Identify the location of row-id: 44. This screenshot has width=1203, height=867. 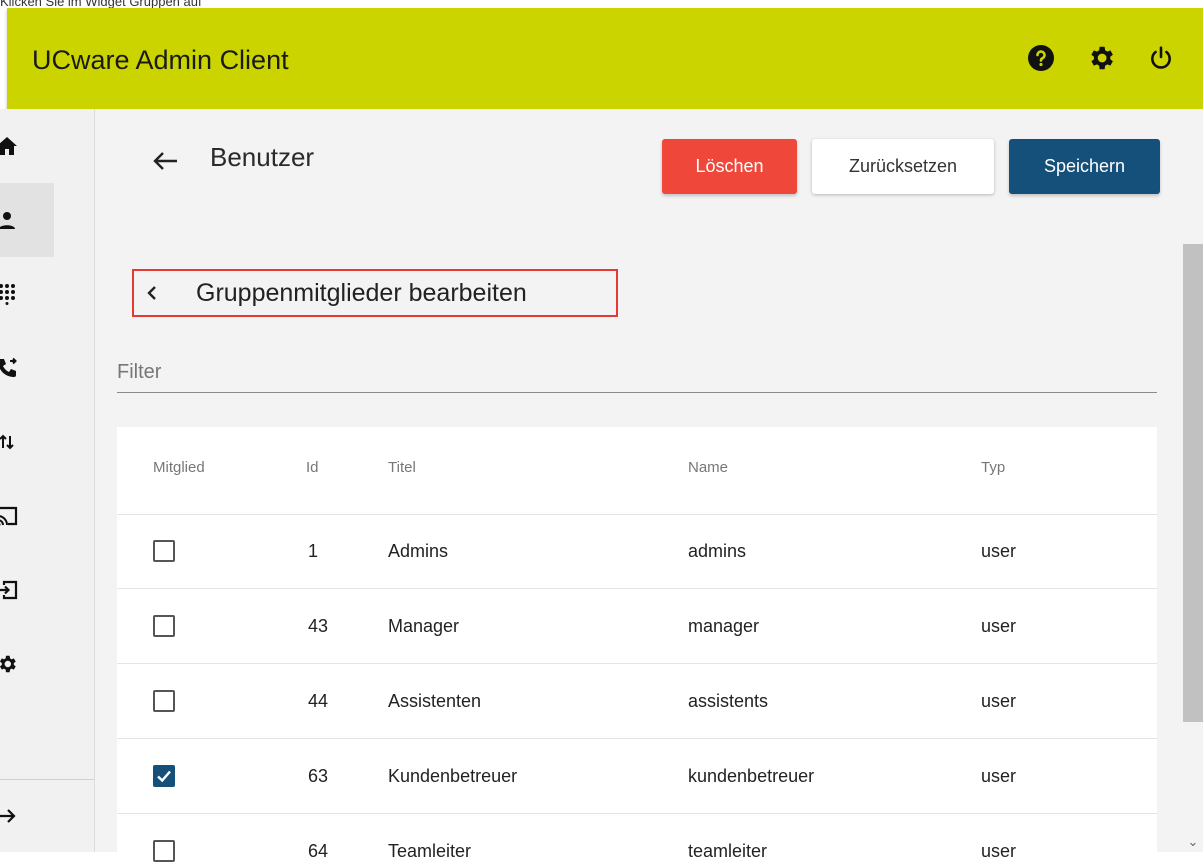
(318, 701).